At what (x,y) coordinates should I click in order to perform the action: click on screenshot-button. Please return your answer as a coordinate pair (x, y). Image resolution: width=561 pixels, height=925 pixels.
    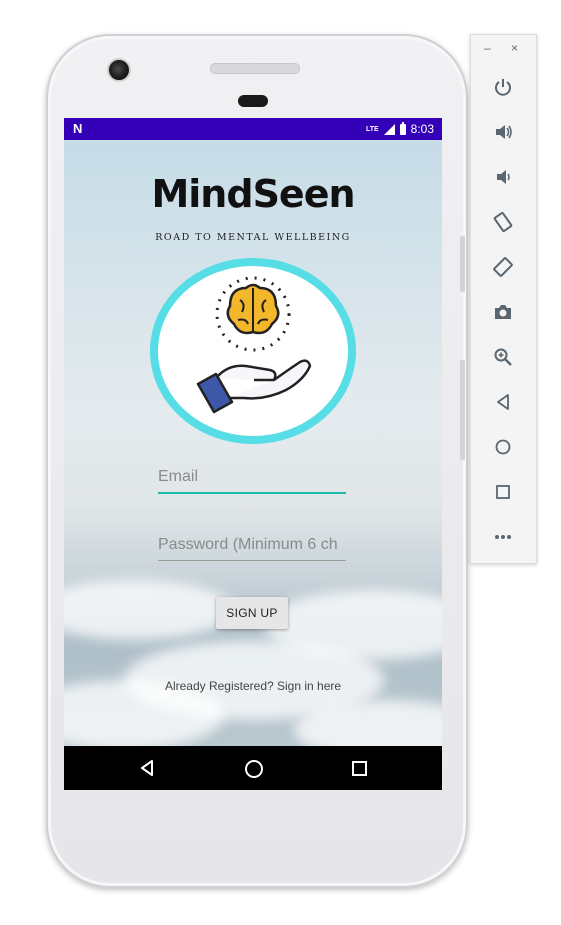
    Looking at the image, I should click on (503, 312).